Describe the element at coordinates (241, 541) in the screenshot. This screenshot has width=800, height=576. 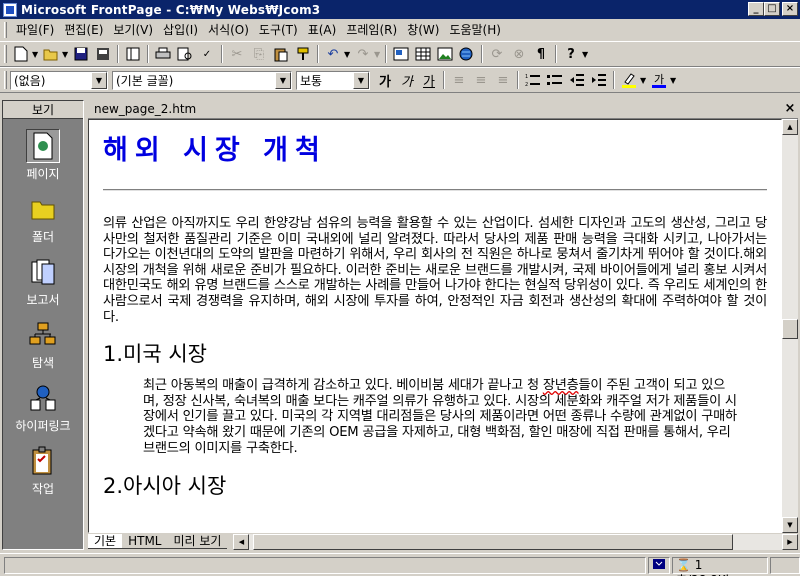
I see `scroll-left-icon: ◀` at that location.